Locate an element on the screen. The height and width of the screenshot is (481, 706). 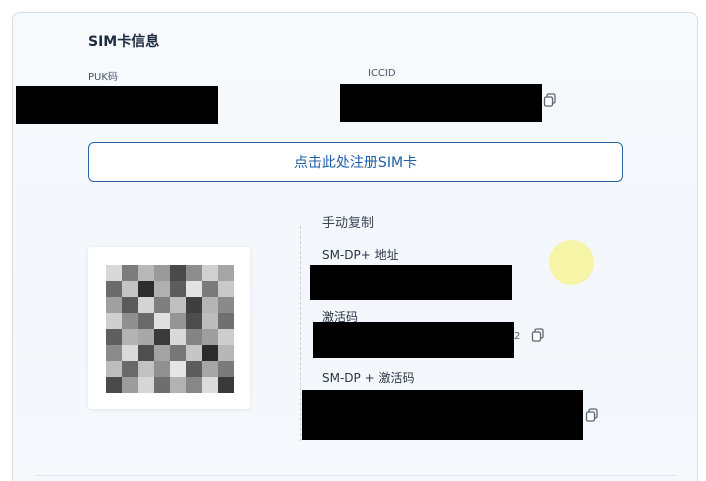
smdp-address-label: SM-DP+ 地址 is located at coordinates (360, 255).